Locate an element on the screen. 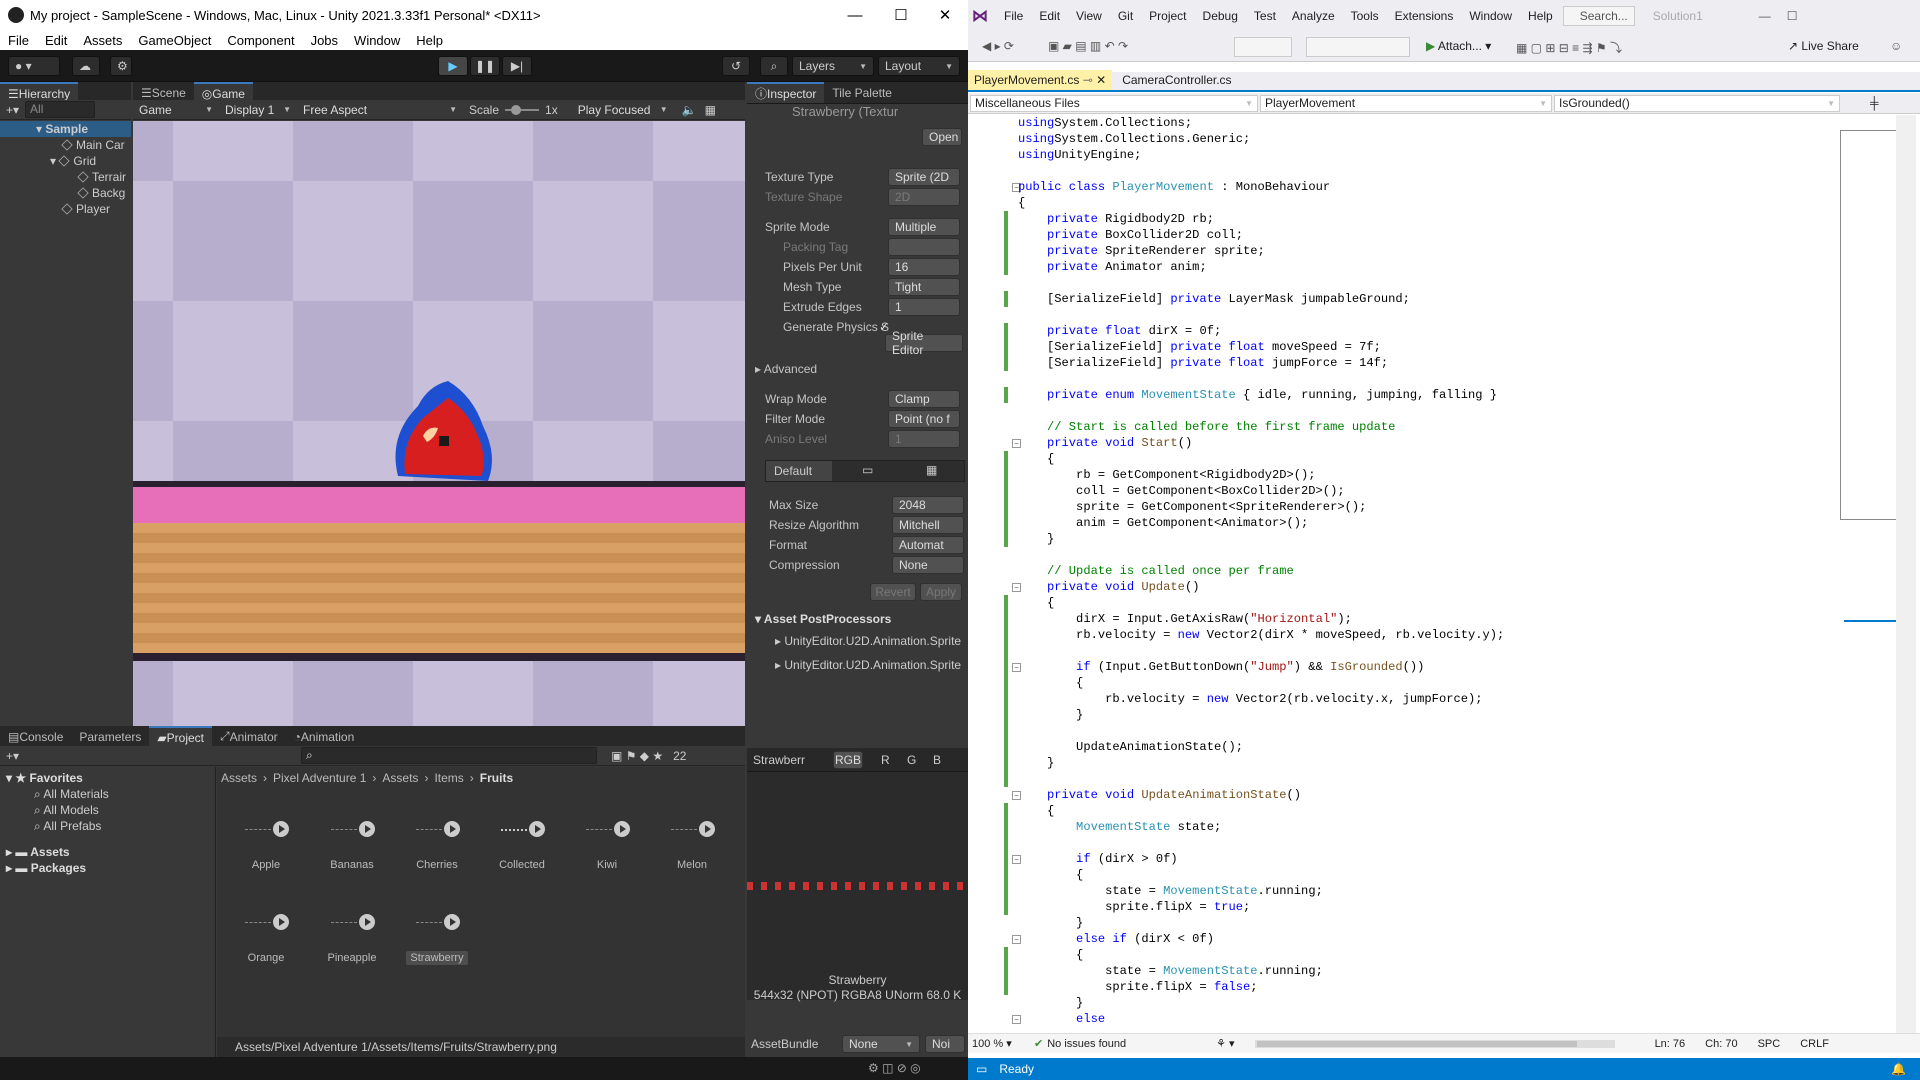  tab-console: ▤ Console is located at coordinates (35, 736).